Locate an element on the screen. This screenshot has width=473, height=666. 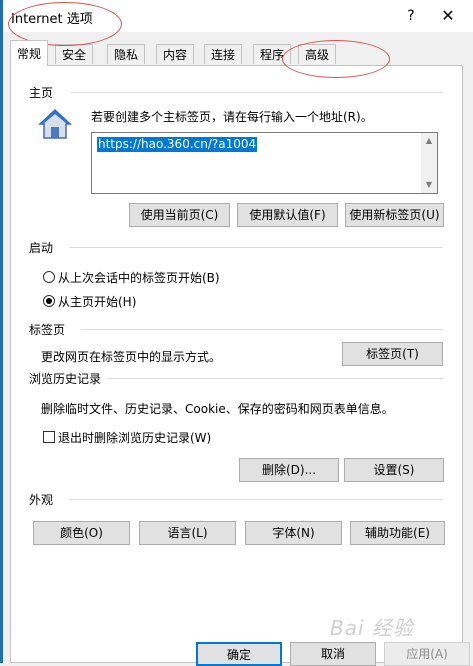
annotation-ellipse-advanced-tab is located at coordinates (336, 59).